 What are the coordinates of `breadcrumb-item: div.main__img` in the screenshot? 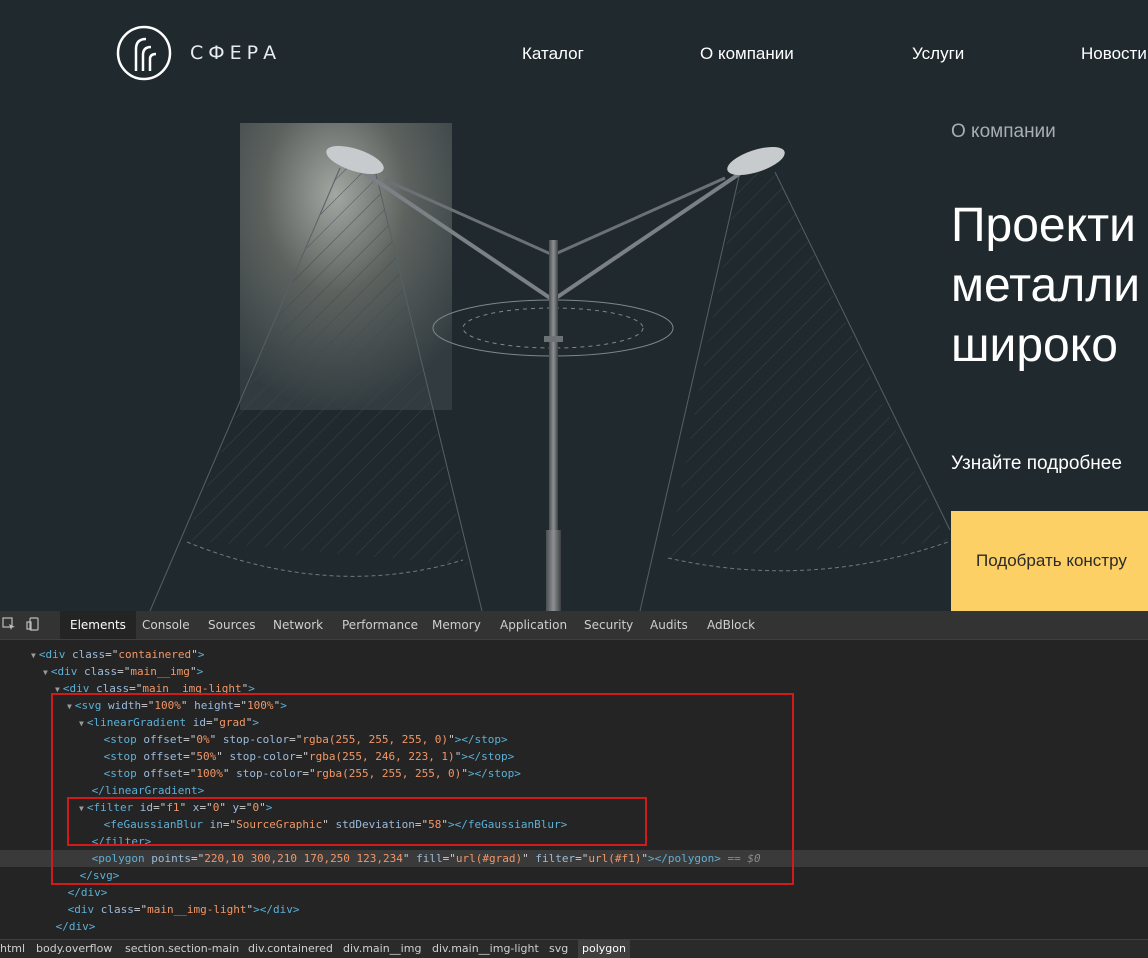 It's located at (382, 949).